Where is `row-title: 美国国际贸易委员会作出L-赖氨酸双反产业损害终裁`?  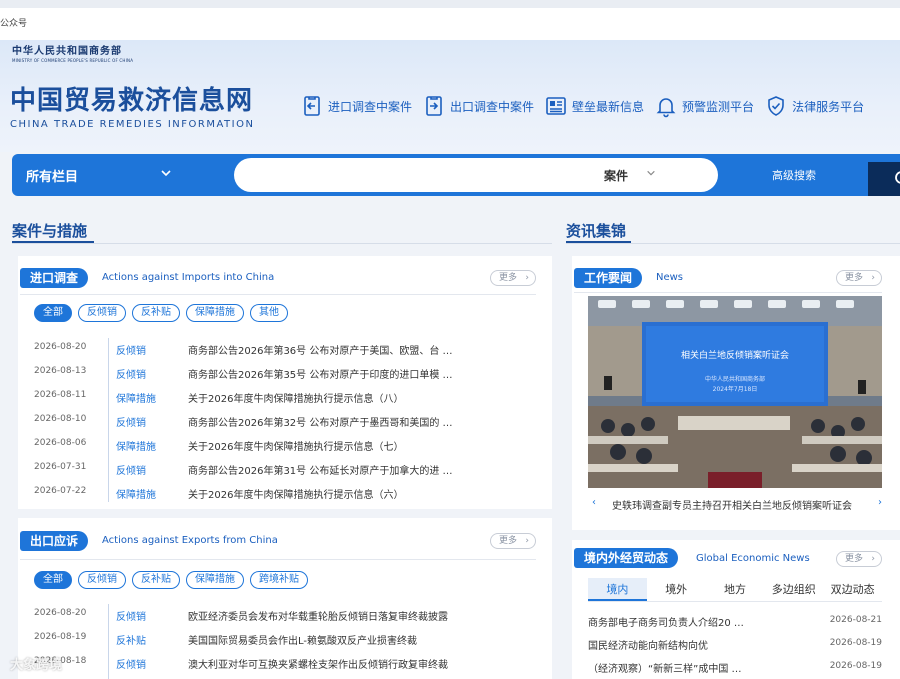 row-title: 美国国际贸易委员会作出L-赖氨酸双反产业损害终裁 is located at coordinates (326, 639).